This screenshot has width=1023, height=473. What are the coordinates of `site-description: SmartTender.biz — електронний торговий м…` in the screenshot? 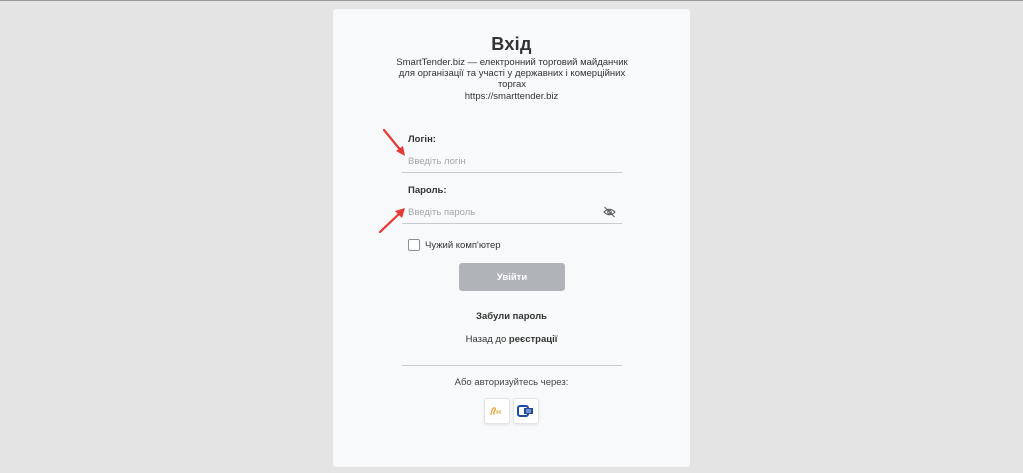 It's located at (512, 73).